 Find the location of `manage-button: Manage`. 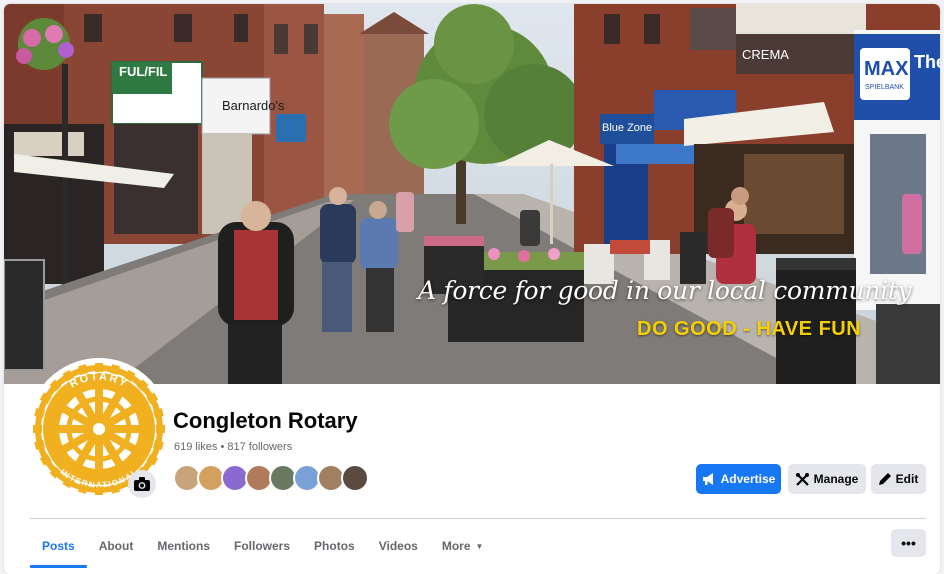

manage-button: Manage is located at coordinates (827, 479).